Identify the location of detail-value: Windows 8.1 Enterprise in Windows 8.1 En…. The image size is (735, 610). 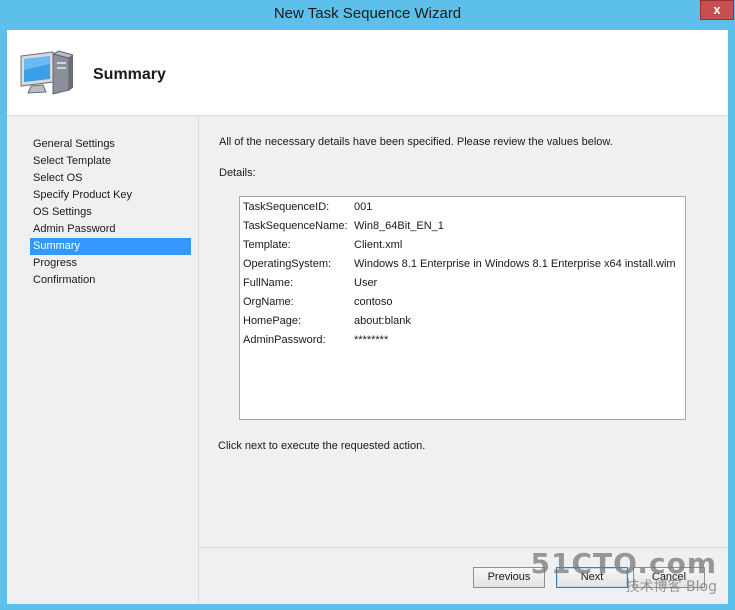
(515, 264).